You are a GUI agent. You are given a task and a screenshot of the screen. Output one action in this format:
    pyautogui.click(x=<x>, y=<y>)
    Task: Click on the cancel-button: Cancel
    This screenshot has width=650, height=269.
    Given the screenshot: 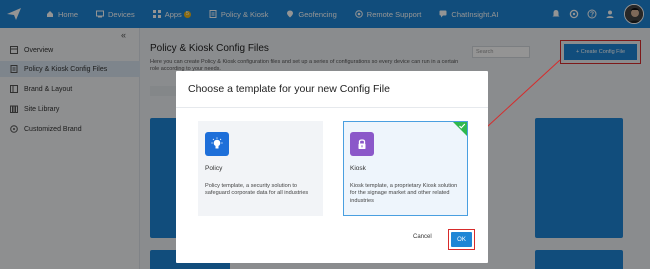 What is the action you would take?
    pyautogui.click(x=422, y=237)
    